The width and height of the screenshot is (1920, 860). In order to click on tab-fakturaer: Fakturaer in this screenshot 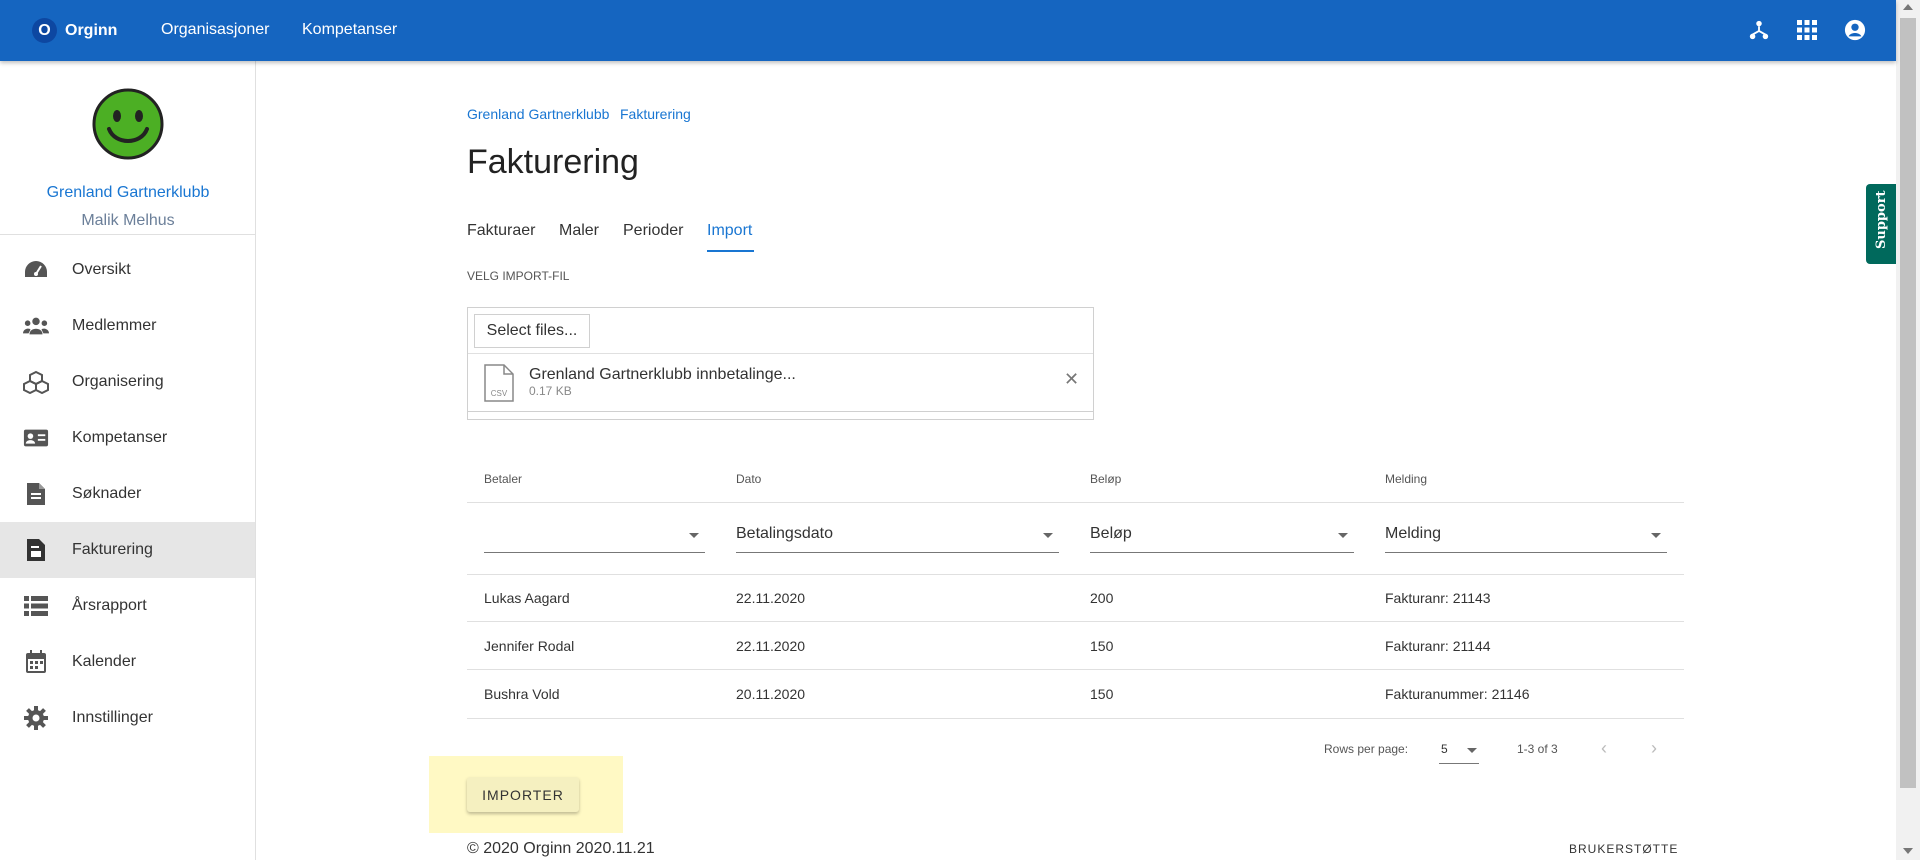, I will do `click(501, 231)`.